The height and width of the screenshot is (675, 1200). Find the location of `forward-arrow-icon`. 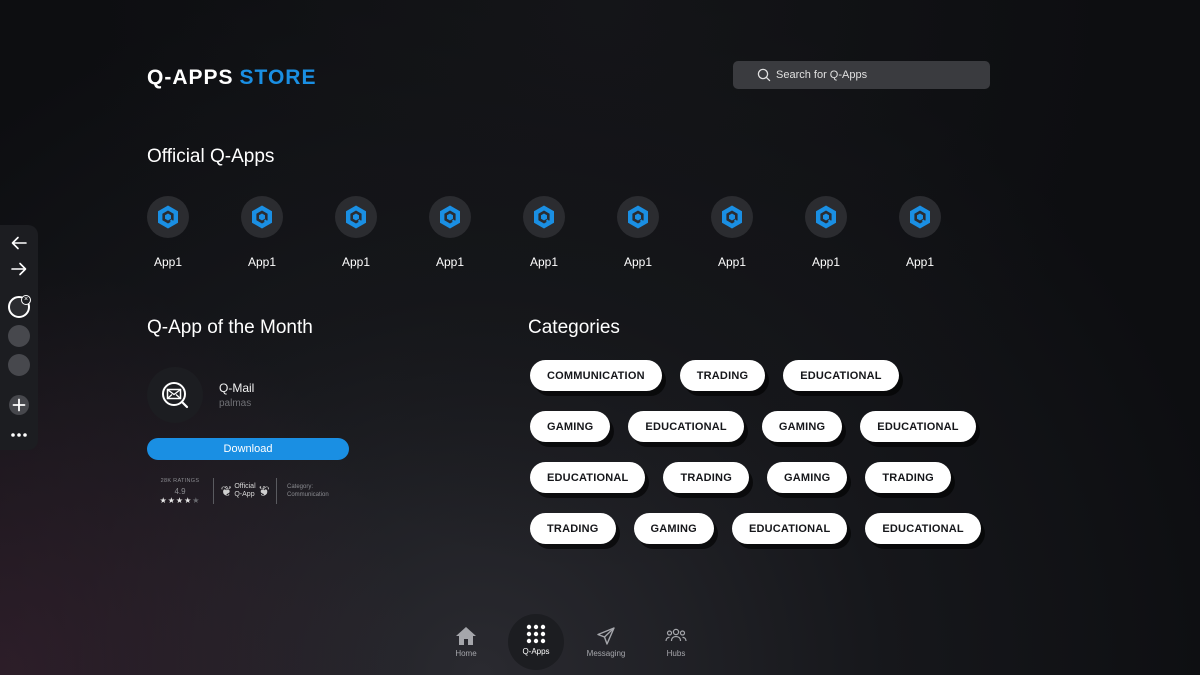

forward-arrow-icon is located at coordinates (19, 269).